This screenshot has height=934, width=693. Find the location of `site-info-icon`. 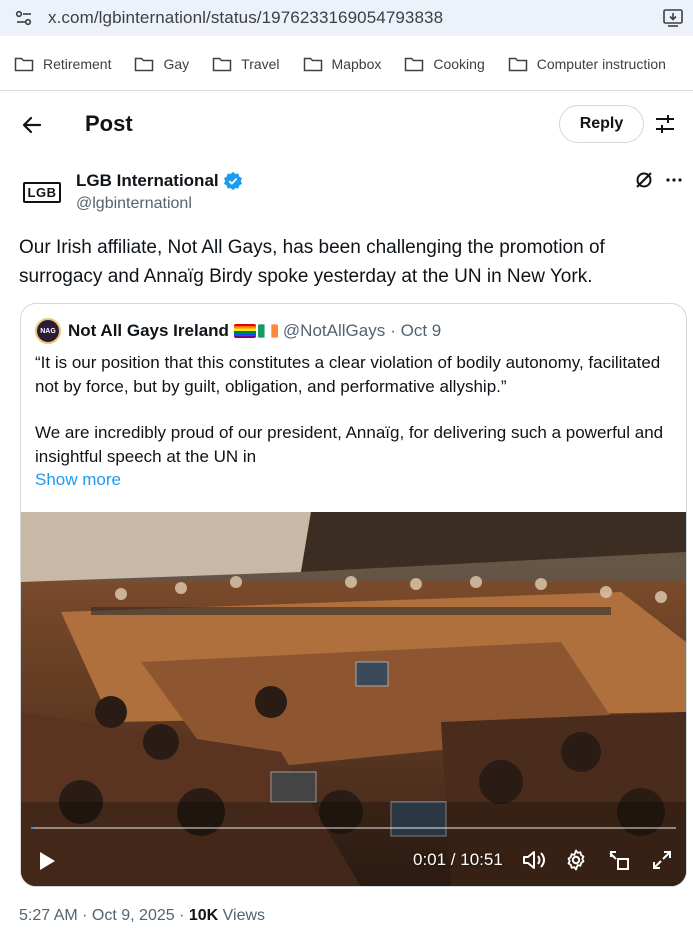

site-info-icon is located at coordinates (24, 18).